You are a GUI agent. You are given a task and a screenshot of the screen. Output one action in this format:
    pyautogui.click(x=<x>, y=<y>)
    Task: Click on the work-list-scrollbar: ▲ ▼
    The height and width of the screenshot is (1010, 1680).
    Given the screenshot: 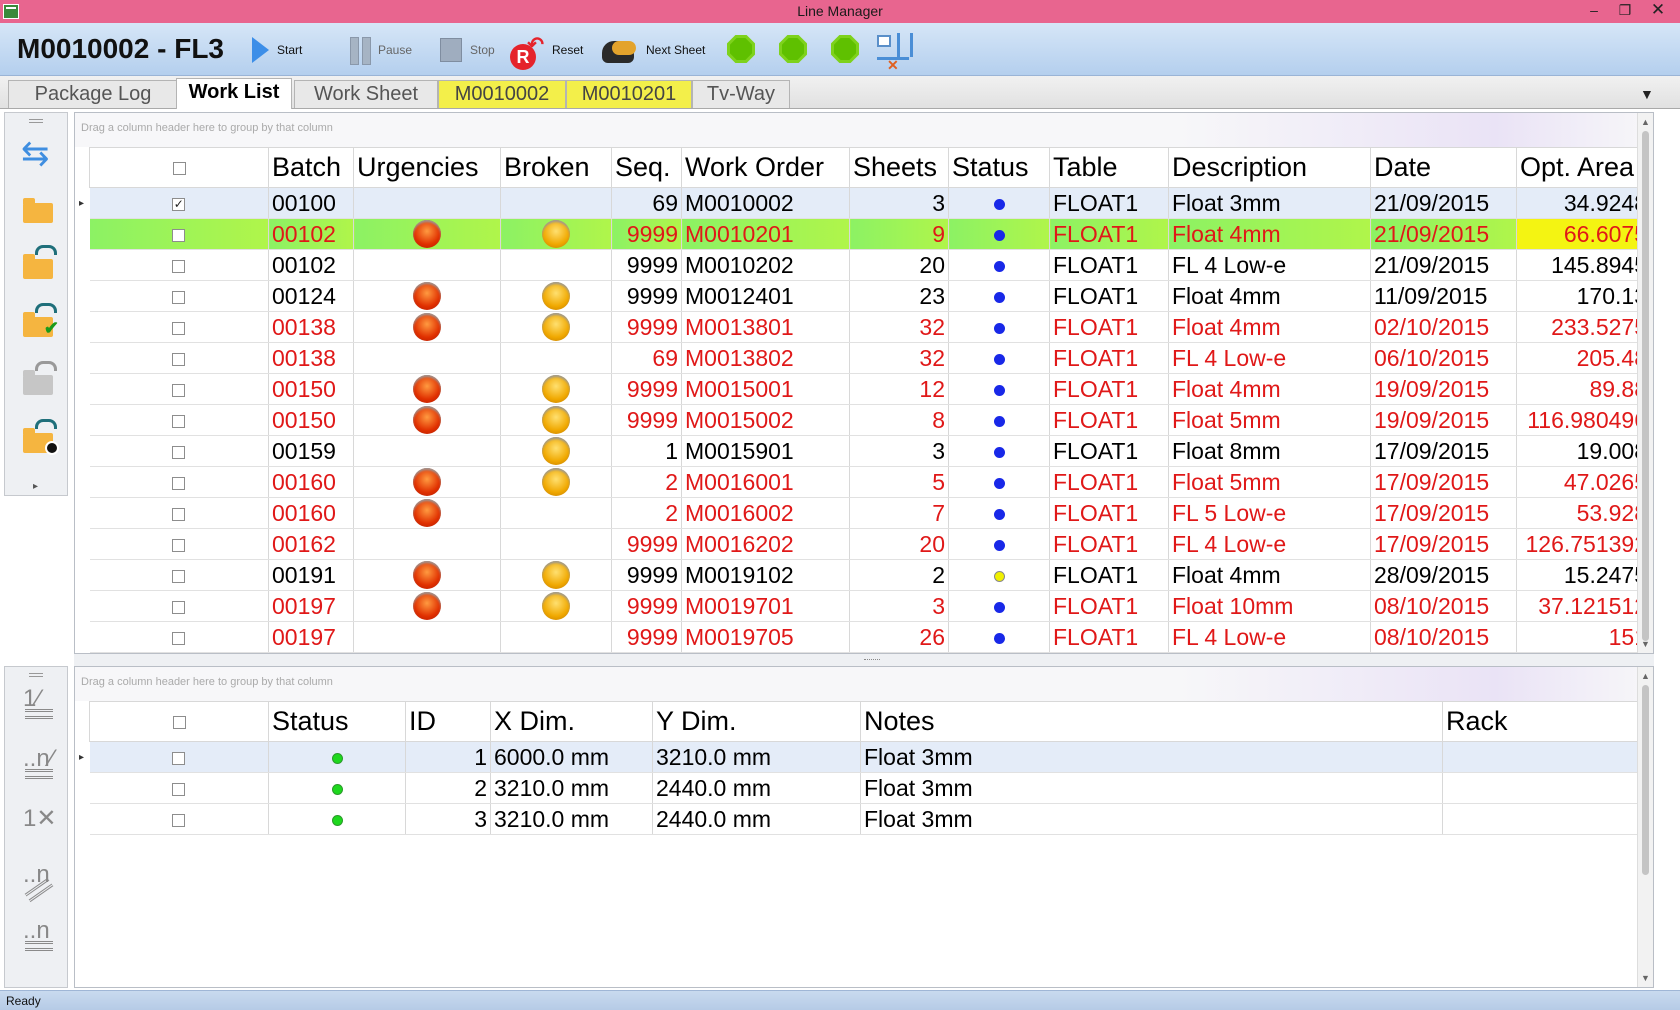 What is the action you would take?
    pyautogui.click(x=1645, y=383)
    